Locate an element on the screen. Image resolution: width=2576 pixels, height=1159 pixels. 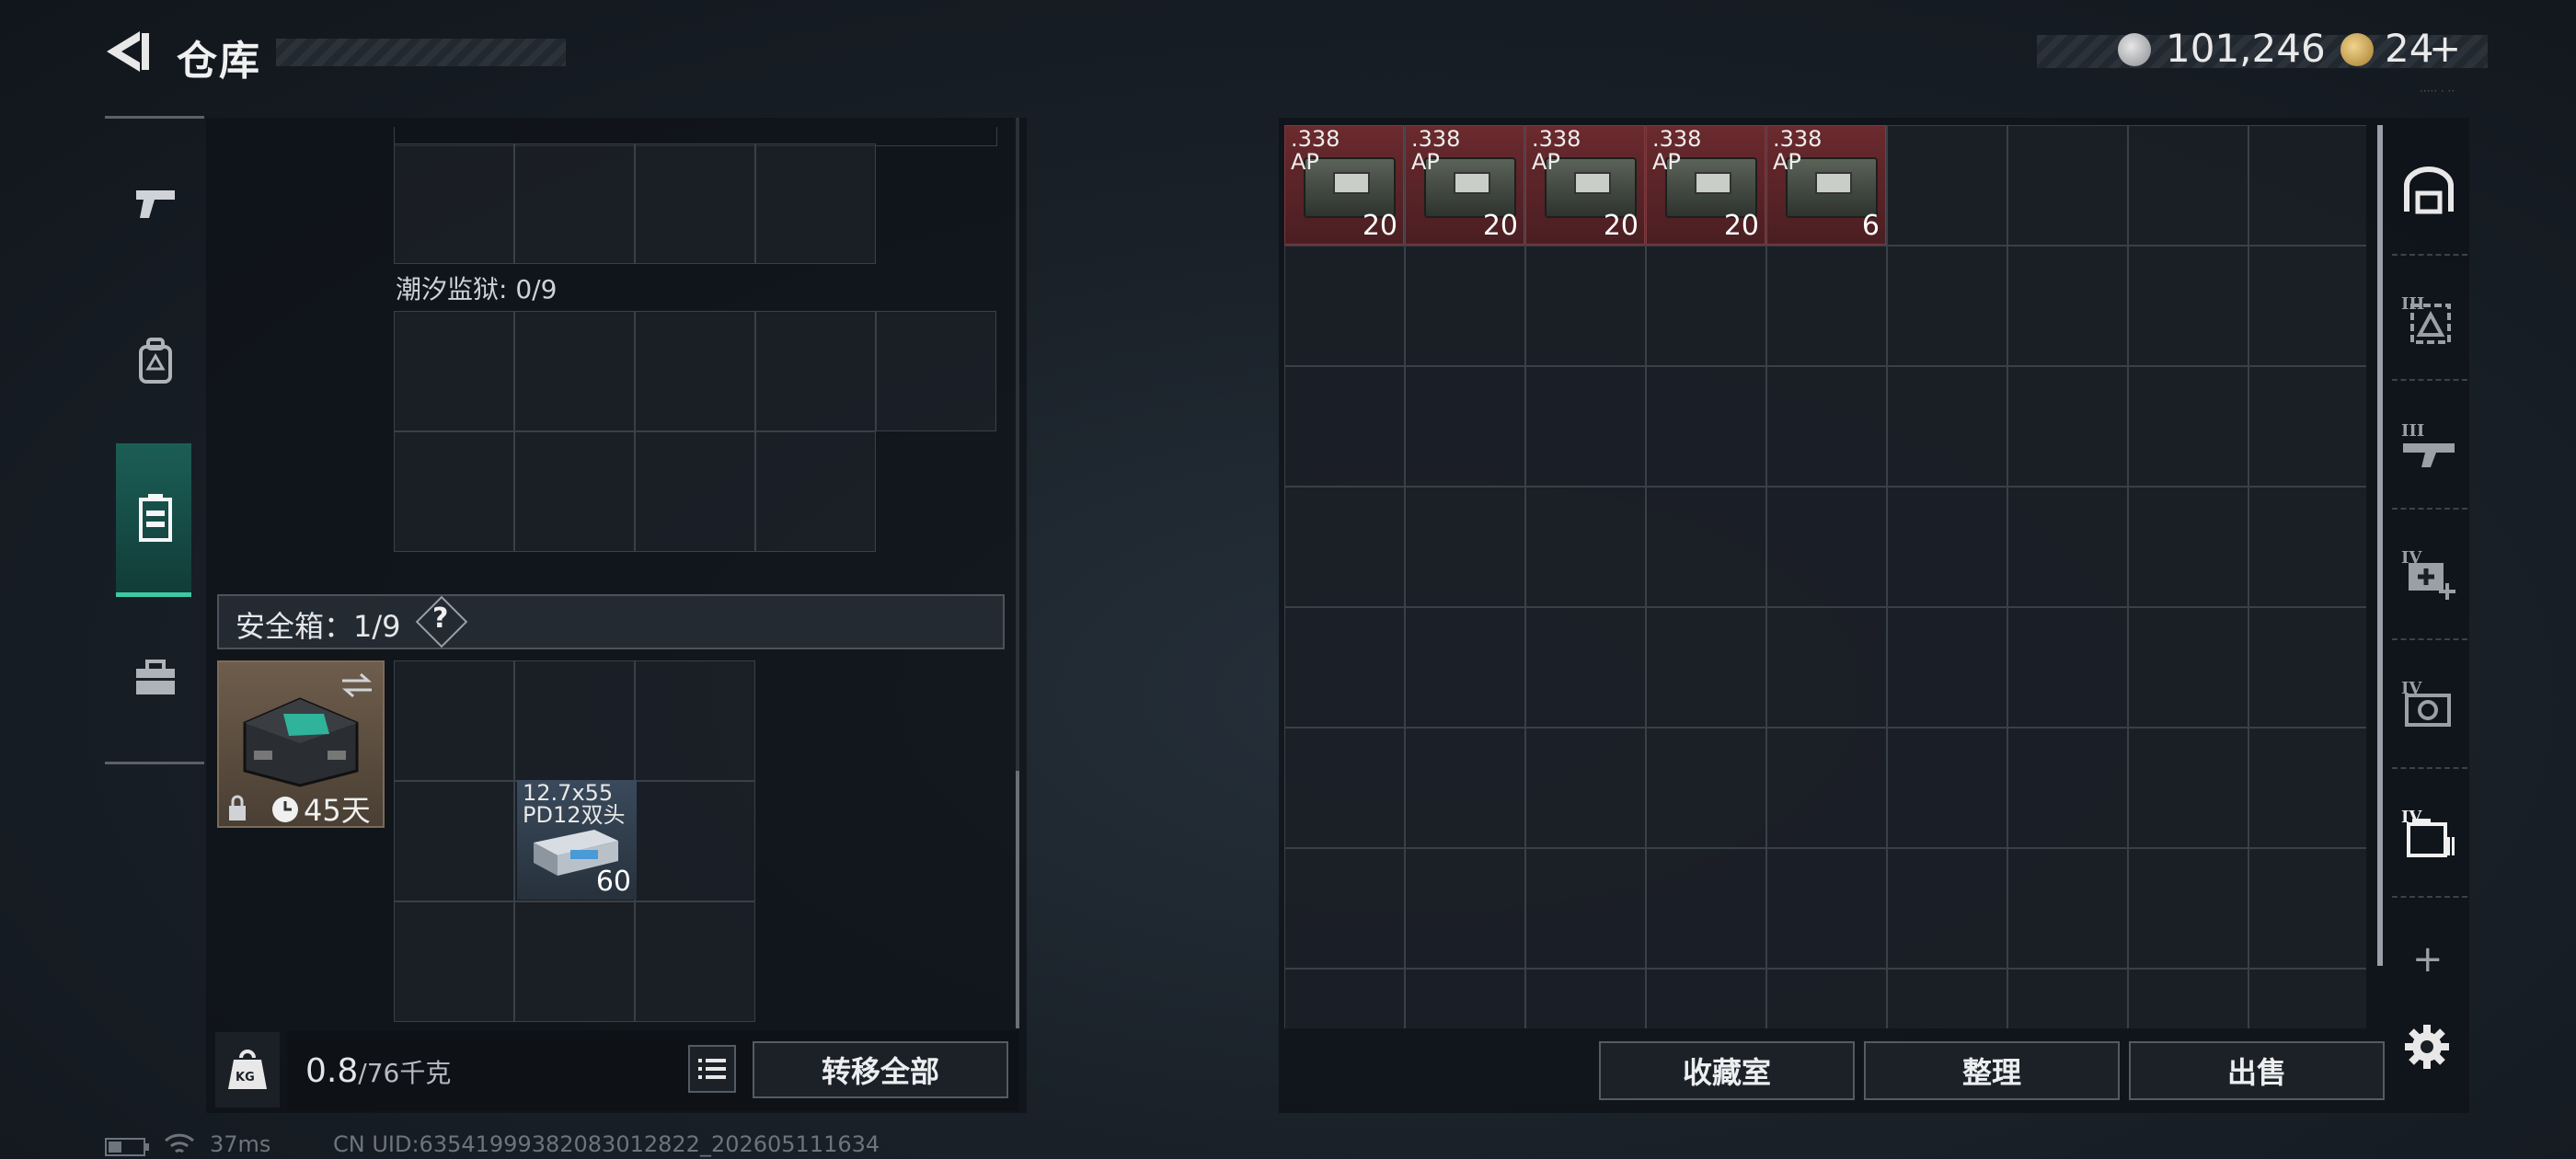
collection-room-button: 收藏室 is located at coordinates (1727, 1070).